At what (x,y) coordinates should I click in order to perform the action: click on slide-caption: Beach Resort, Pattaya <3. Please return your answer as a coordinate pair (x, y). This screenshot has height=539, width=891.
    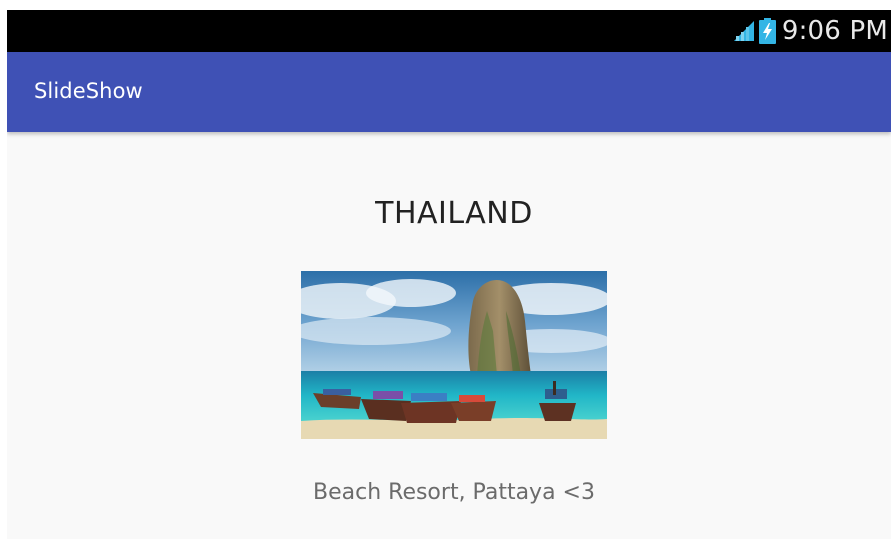
    Looking at the image, I should click on (454, 492).